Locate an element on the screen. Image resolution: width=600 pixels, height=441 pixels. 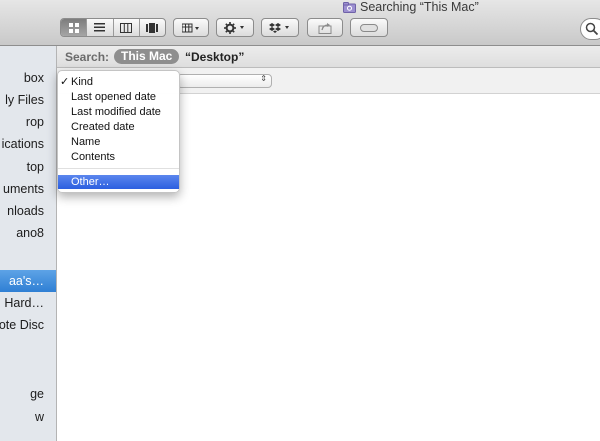
toolbar: Searching “This Mac” is located at coordinates (300, 23).